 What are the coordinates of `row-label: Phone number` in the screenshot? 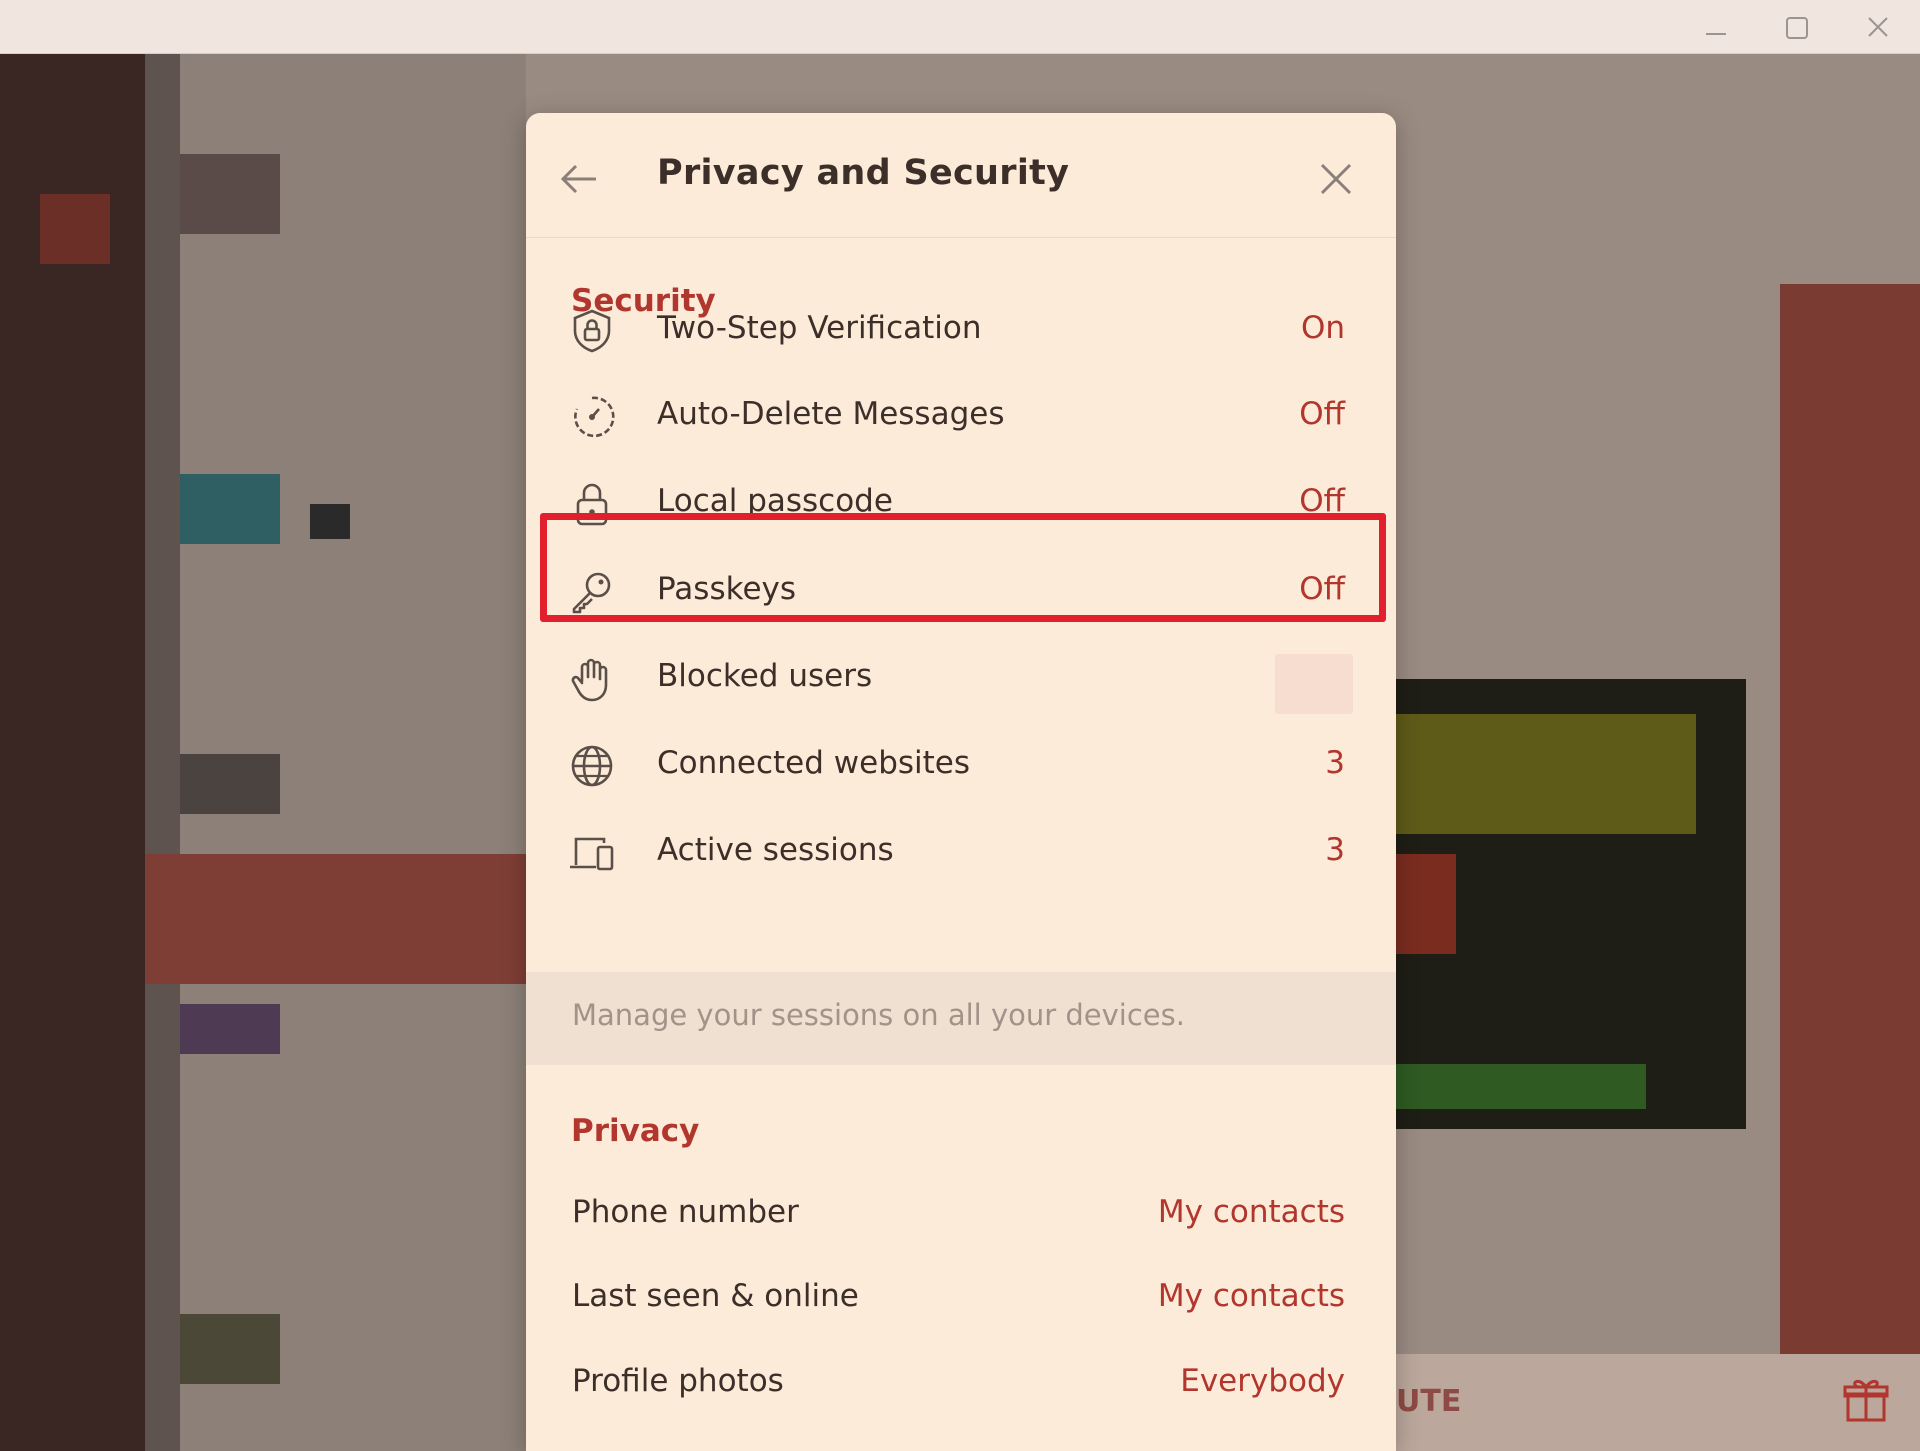 It's located at (685, 1212).